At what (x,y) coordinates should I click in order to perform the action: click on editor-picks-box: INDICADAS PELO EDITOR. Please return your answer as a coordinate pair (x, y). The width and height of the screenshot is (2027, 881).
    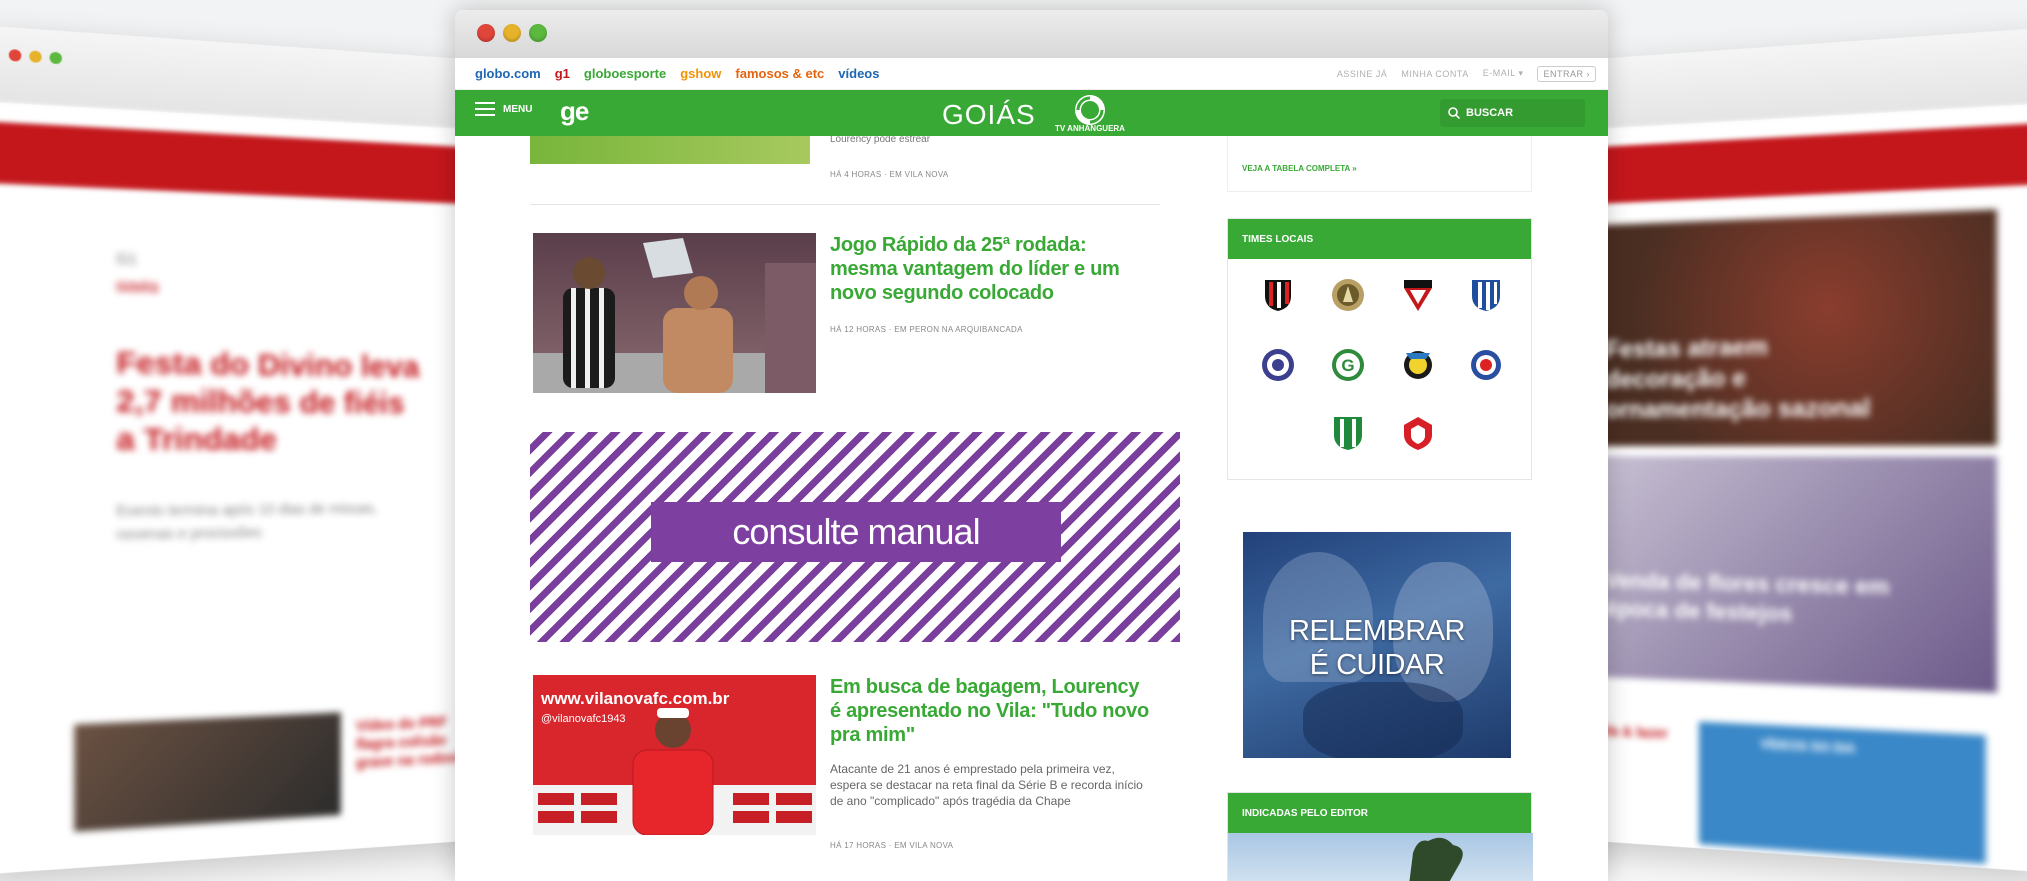
    Looking at the image, I should click on (1379, 836).